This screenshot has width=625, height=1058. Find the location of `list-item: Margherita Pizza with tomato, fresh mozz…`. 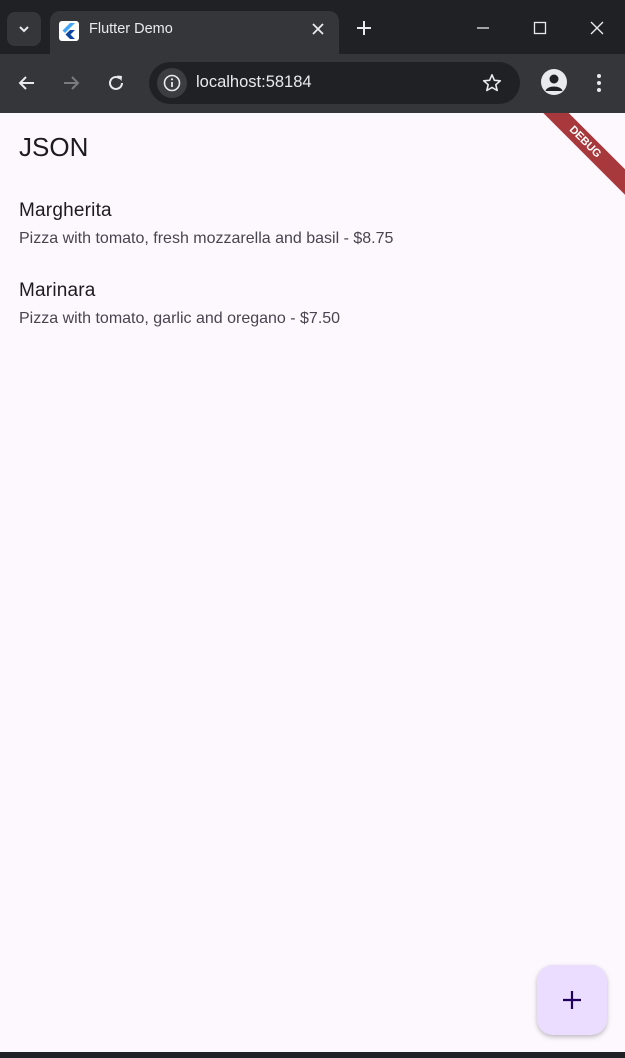

list-item: Margherita Pizza with tomato, fresh mozz… is located at coordinates (206, 224).